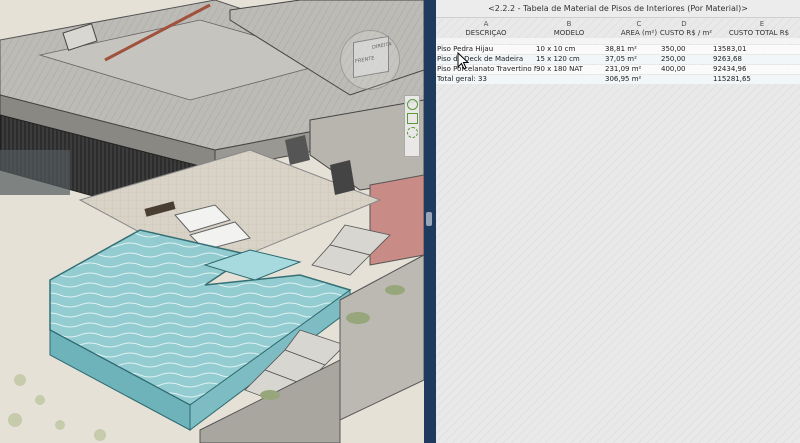 This screenshot has width=800, height=443. What do you see at coordinates (618, 41) in the screenshot?
I see `blank-row` at bounding box center [618, 41].